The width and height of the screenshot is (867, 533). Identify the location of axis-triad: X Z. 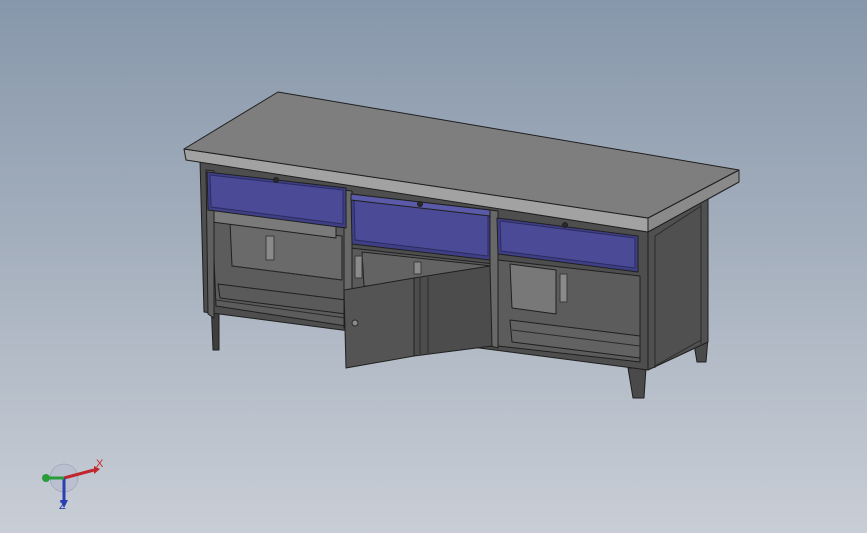
(70, 486).